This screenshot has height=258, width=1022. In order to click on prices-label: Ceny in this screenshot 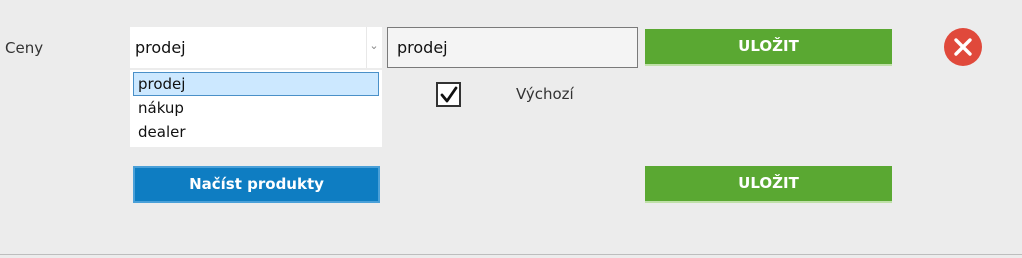, I will do `click(24, 48)`.